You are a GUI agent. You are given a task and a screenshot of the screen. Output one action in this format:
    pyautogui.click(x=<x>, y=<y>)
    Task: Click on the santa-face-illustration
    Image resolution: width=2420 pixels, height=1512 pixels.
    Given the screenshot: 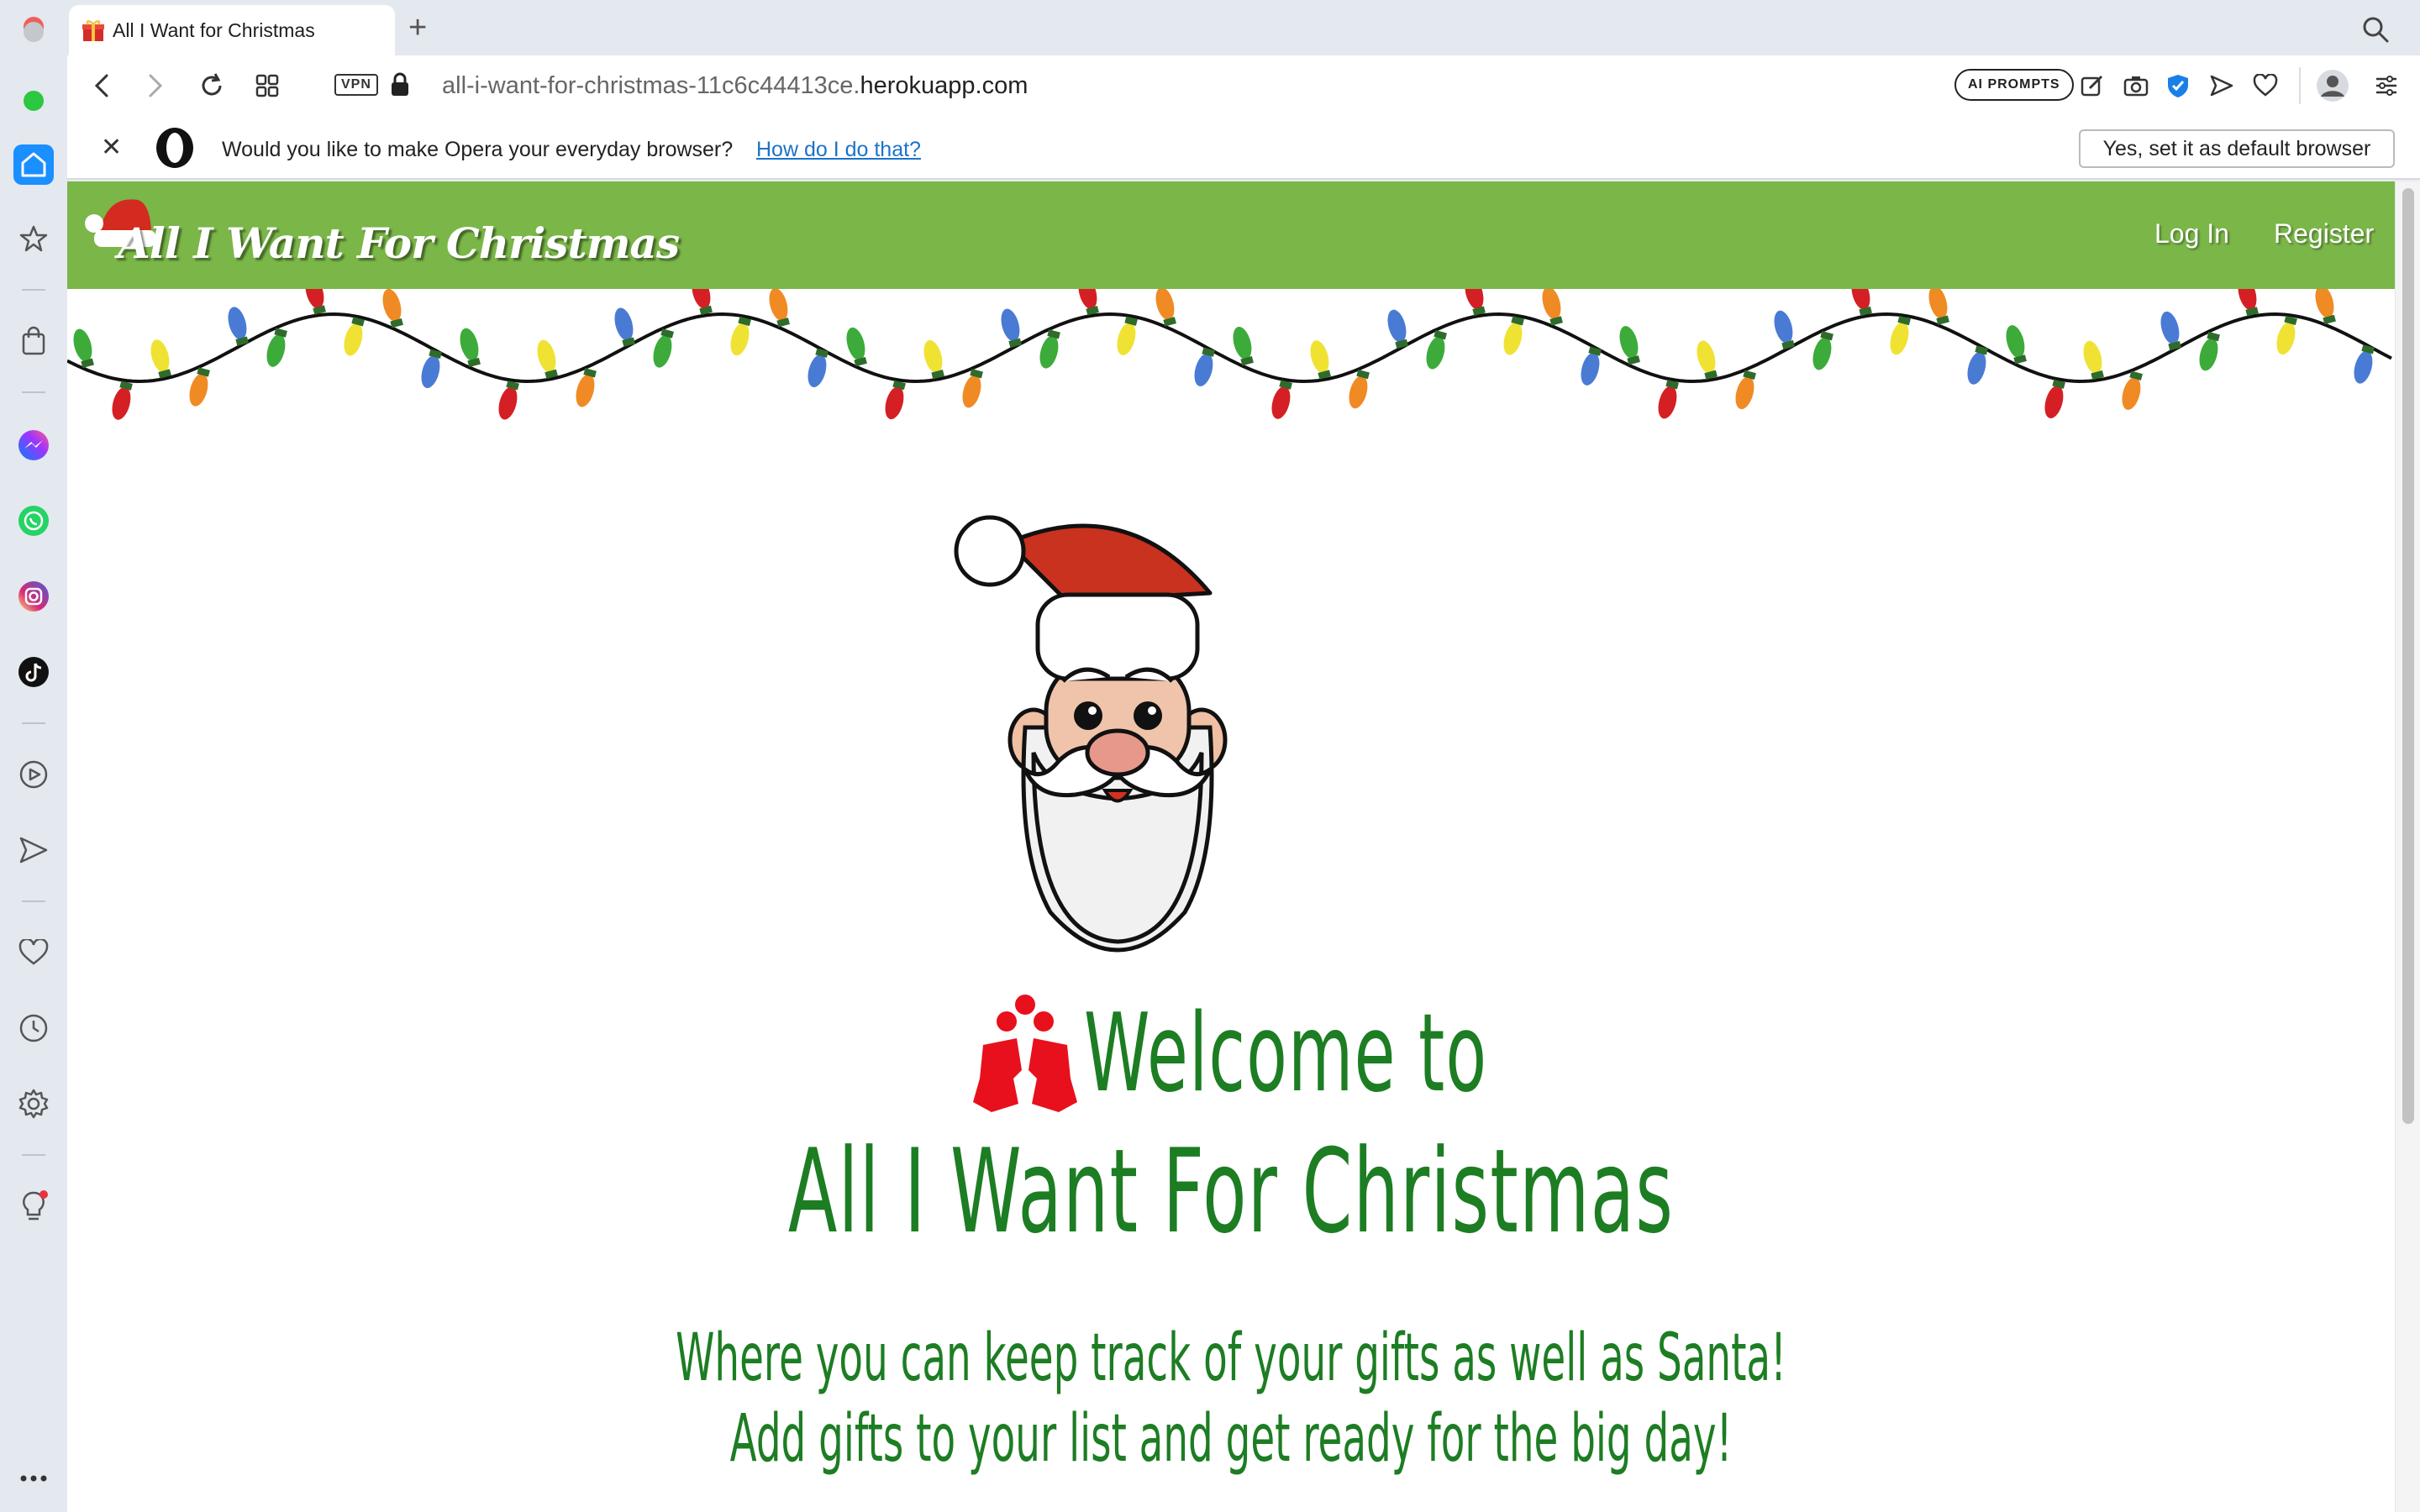 What is the action you would take?
    pyautogui.click(x=1091, y=734)
    